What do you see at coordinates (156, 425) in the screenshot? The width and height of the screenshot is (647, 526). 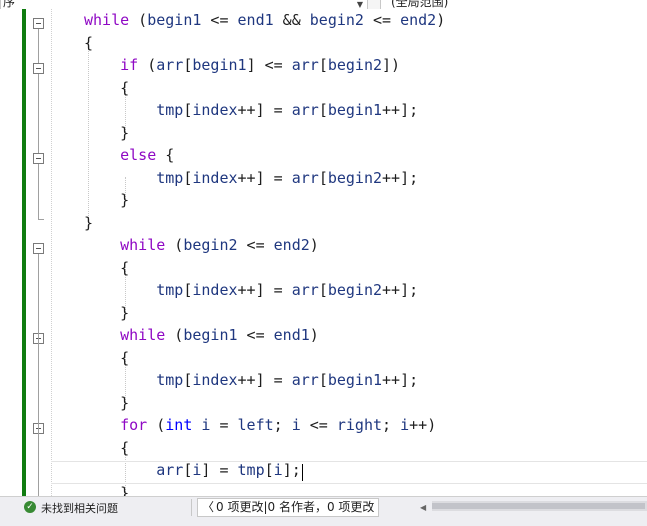 I see `code-token: (` at bounding box center [156, 425].